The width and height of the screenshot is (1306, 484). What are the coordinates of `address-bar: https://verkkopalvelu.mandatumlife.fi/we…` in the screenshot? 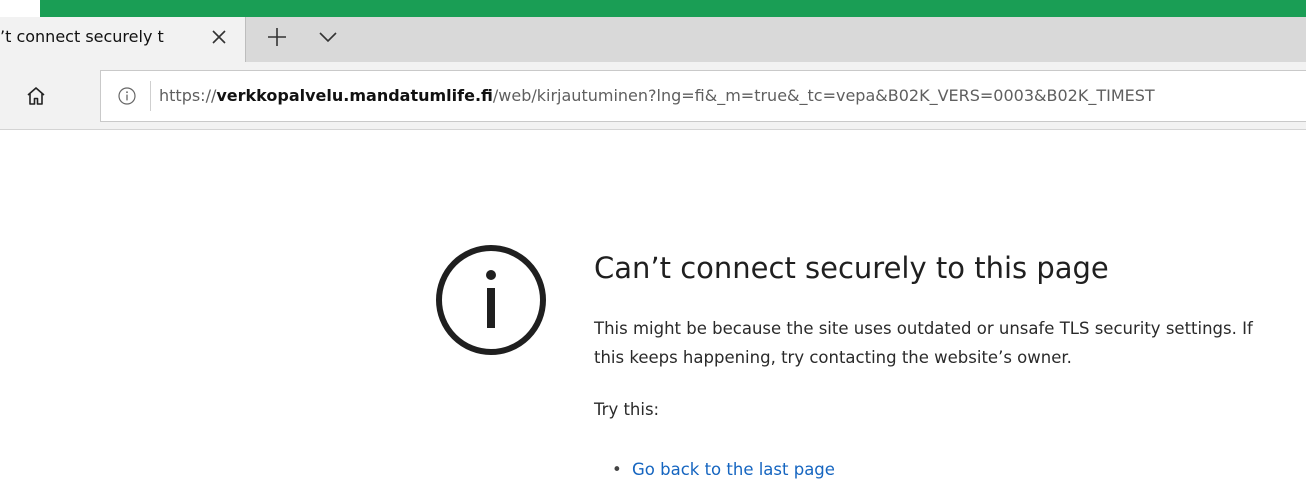 It's located at (703, 96).